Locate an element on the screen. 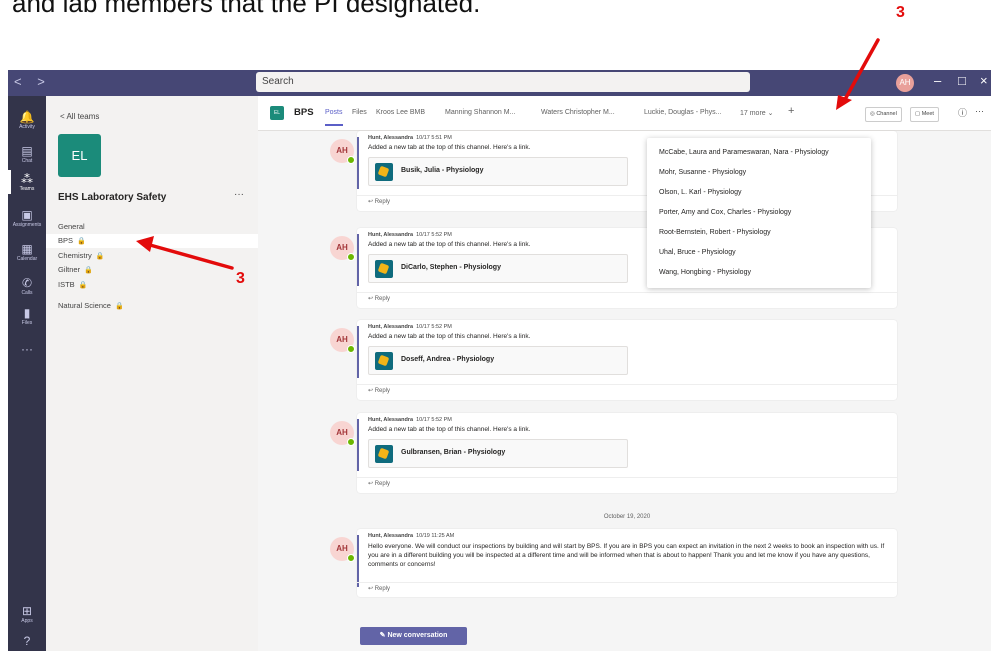 The width and height of the screenshot is (991, 651). annotation-arrowhead-top is located at coordinates (844, 102).